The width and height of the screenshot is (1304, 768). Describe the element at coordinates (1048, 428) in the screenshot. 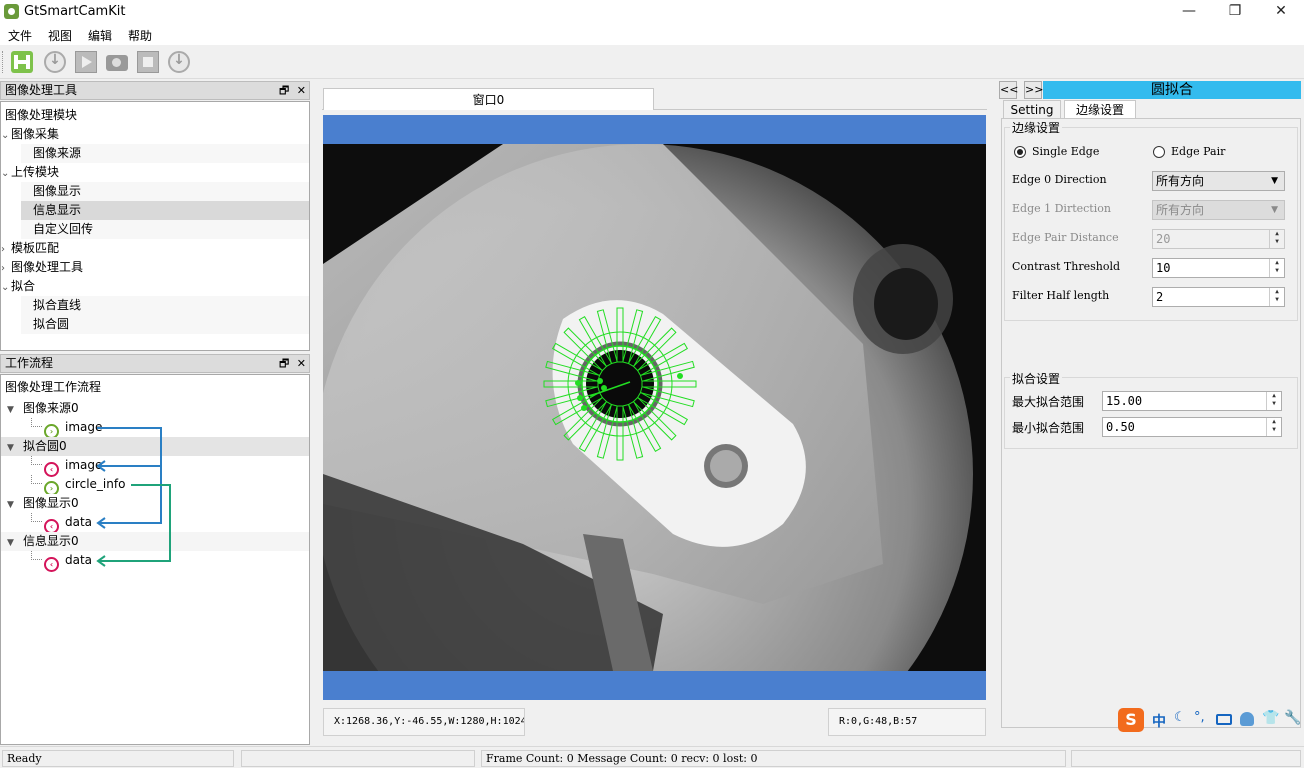

I see `fit-setting-label: 最小拟合范围` at that location.